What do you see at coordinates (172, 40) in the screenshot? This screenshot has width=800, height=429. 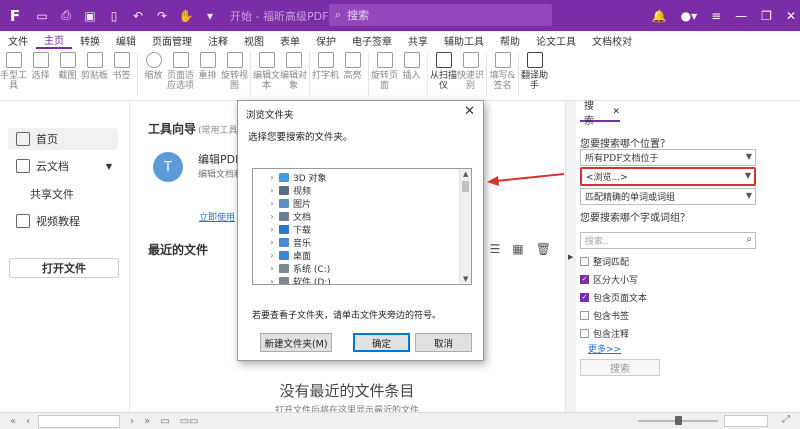 I see `menu-page-manage: 页面管理` at bounding box center [172, 40].